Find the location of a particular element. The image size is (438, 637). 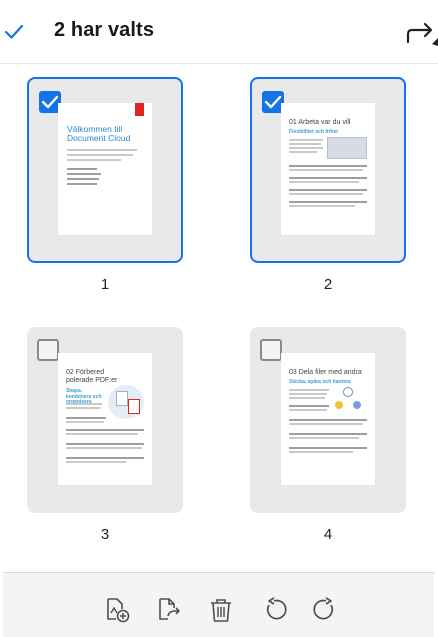

page-number: 1 is located at coordinates (105, 284).